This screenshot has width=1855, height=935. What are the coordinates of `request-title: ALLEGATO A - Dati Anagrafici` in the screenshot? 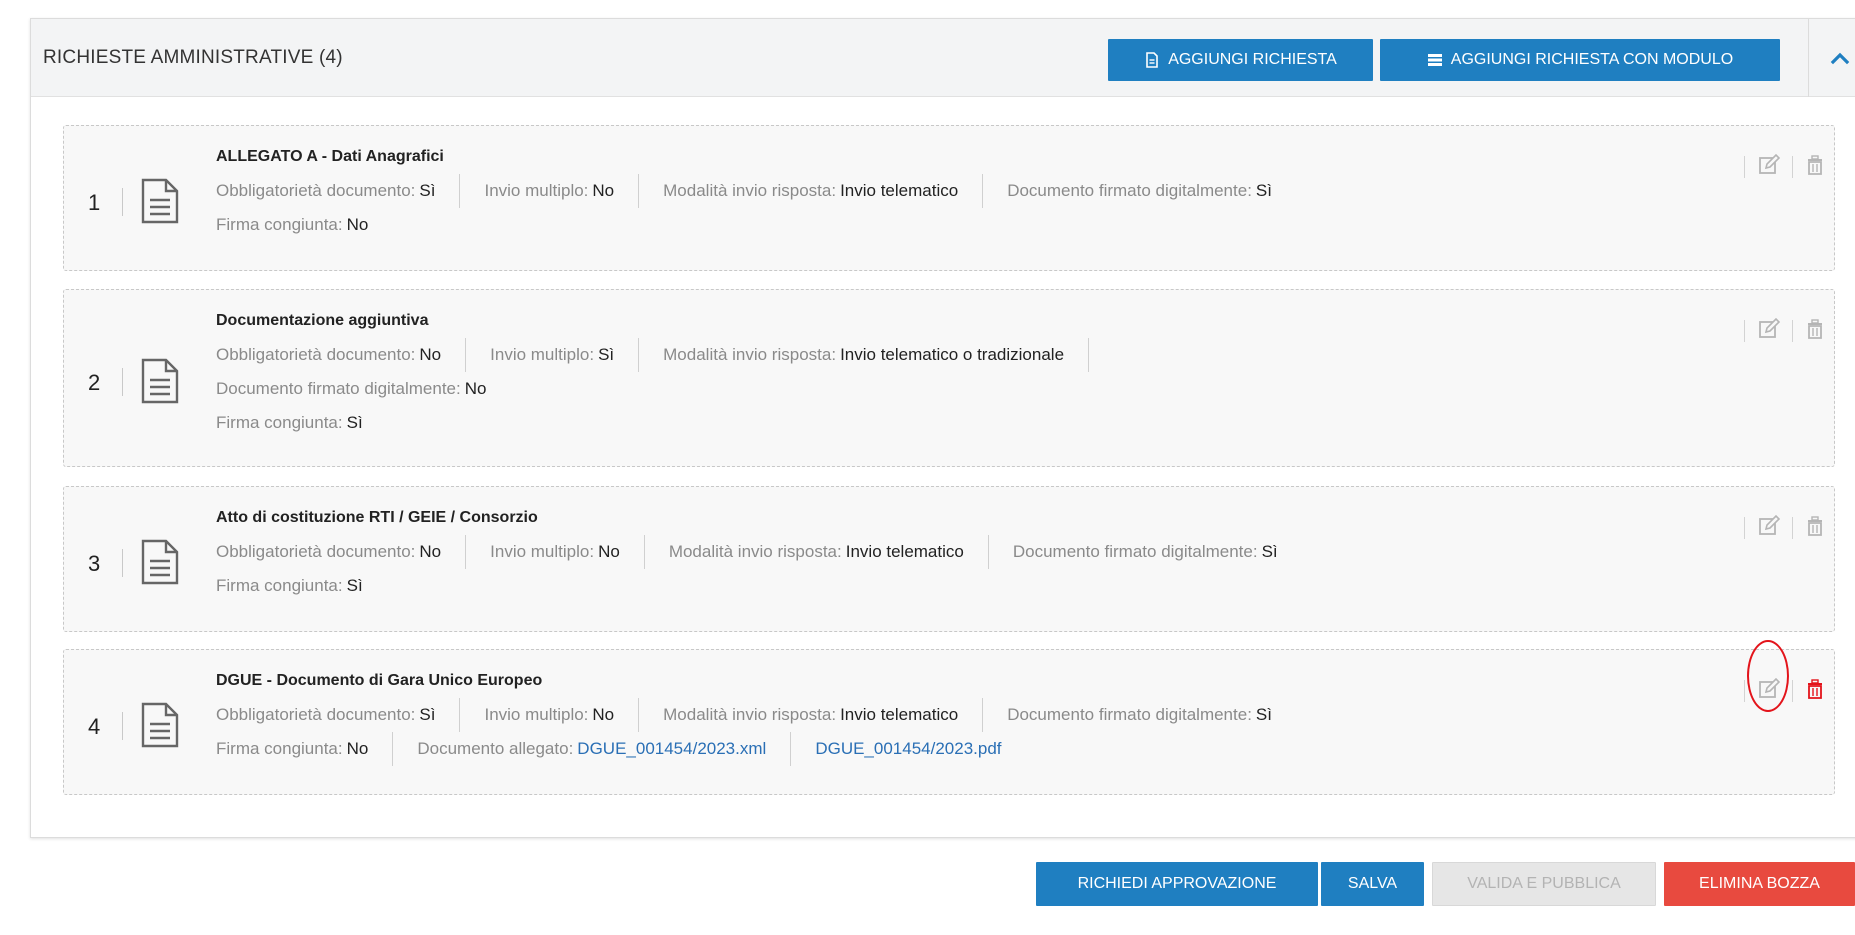 It's located at (330, 156).